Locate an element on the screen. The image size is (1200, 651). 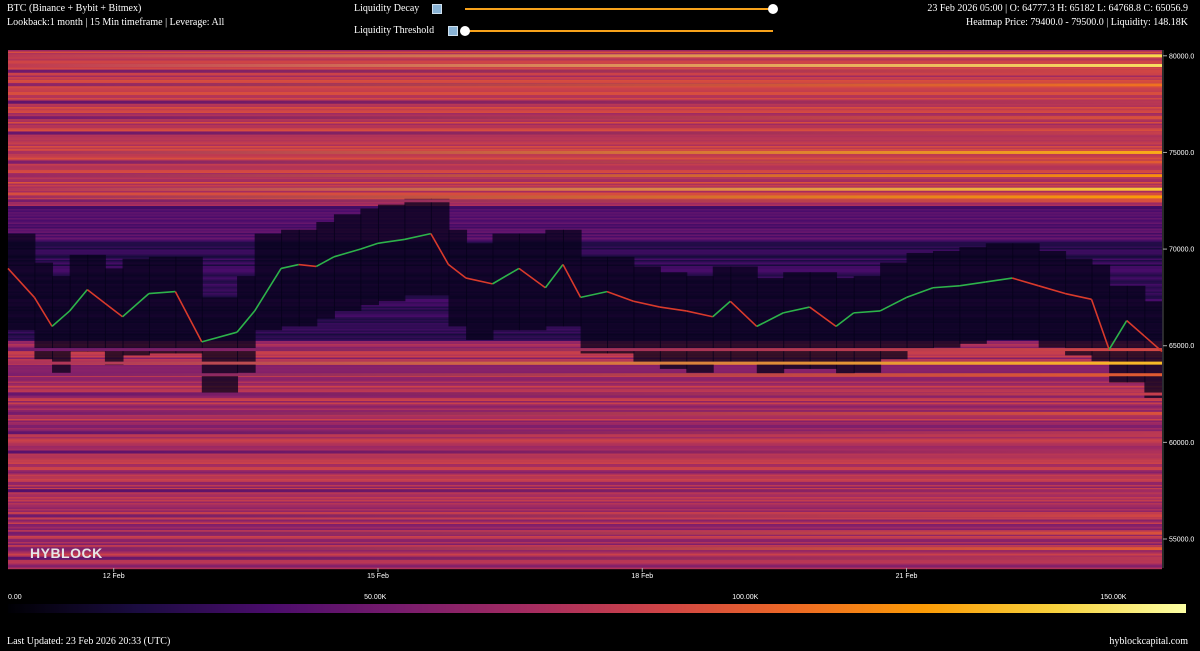
x-tick-label: 18 Feb is located at coordinates (642, 576).